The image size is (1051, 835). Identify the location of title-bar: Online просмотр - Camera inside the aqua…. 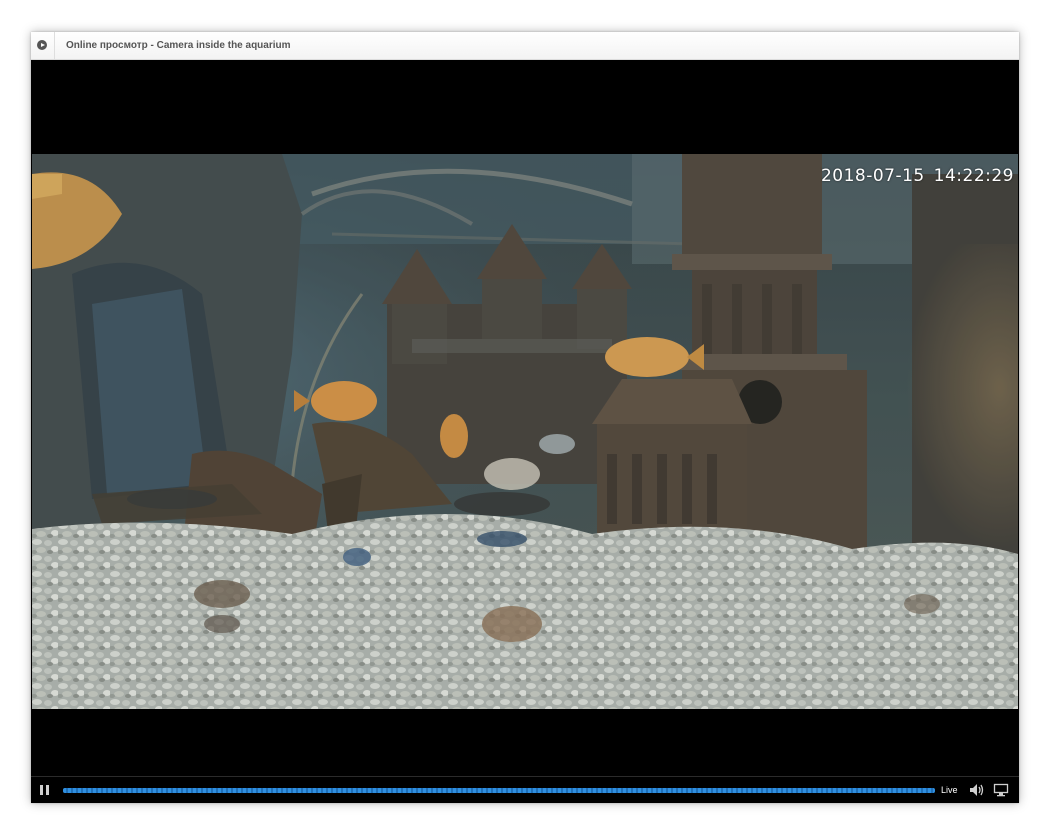
(525, 46).